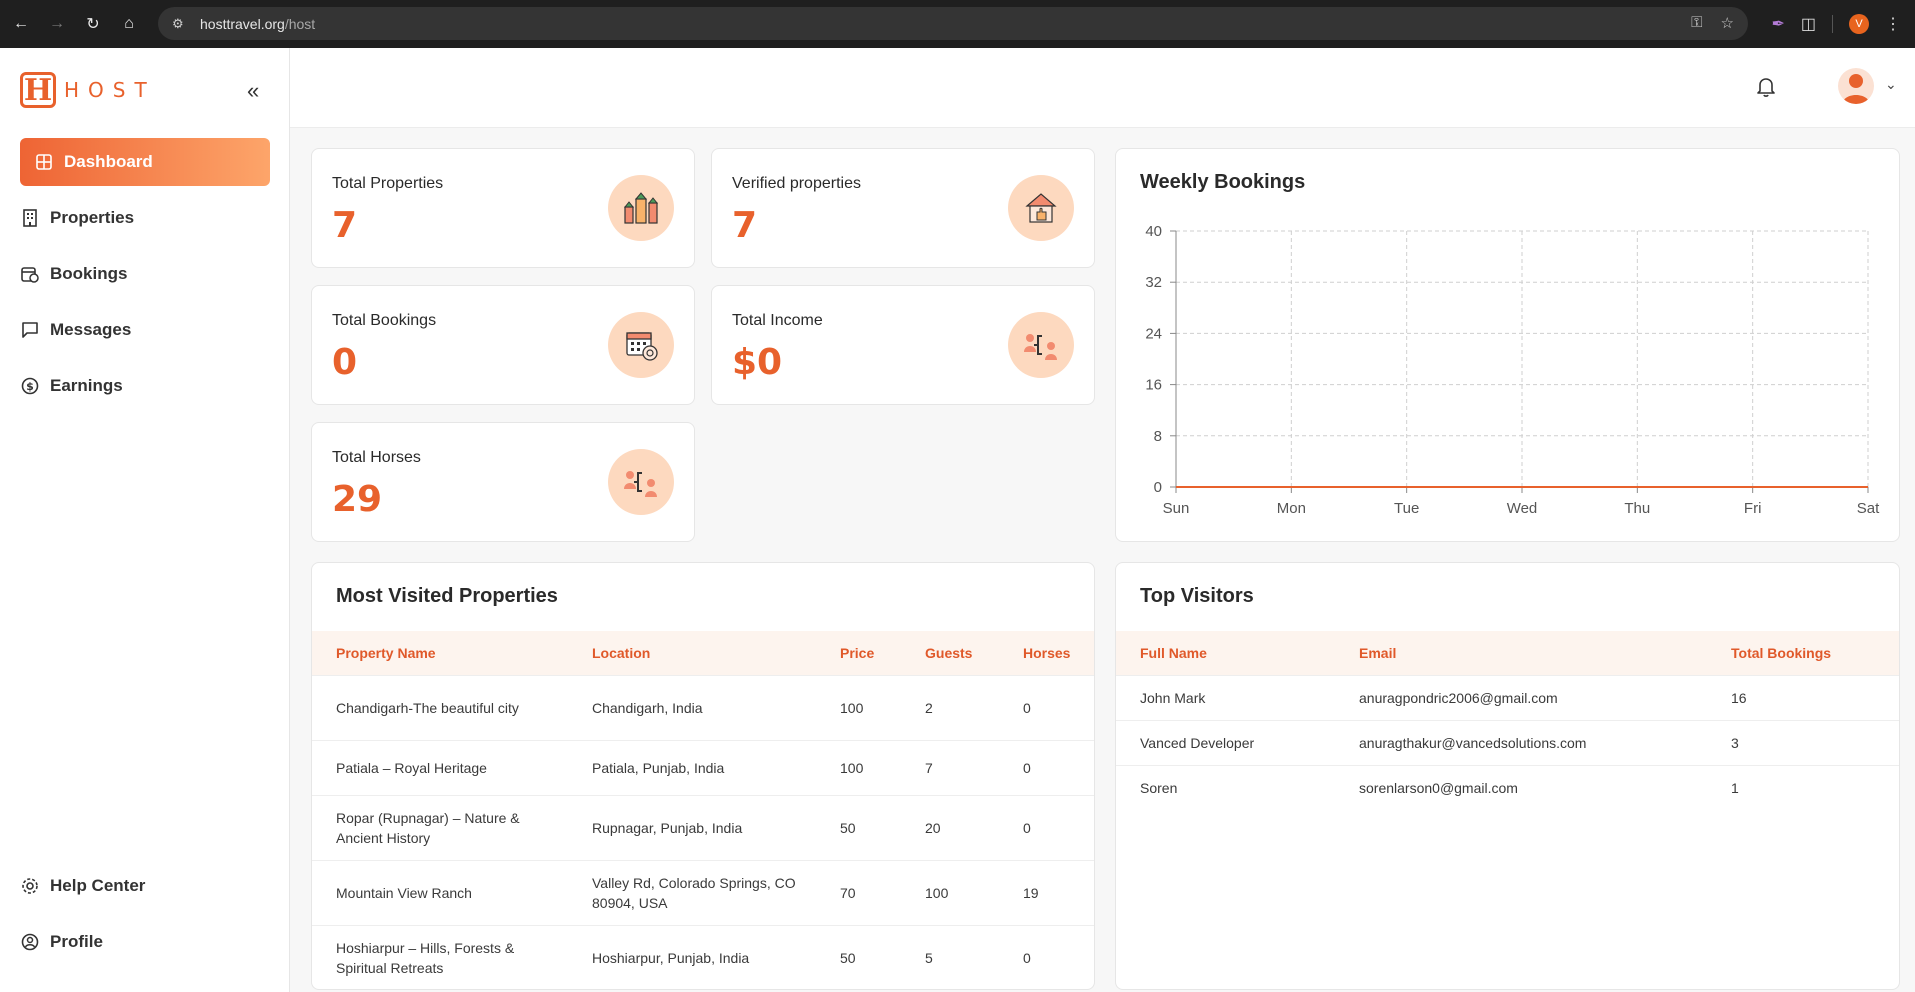  Describe the element at coordinates (1158, 487) in the screenshot. I see `y-tick-label: 0` at that location.